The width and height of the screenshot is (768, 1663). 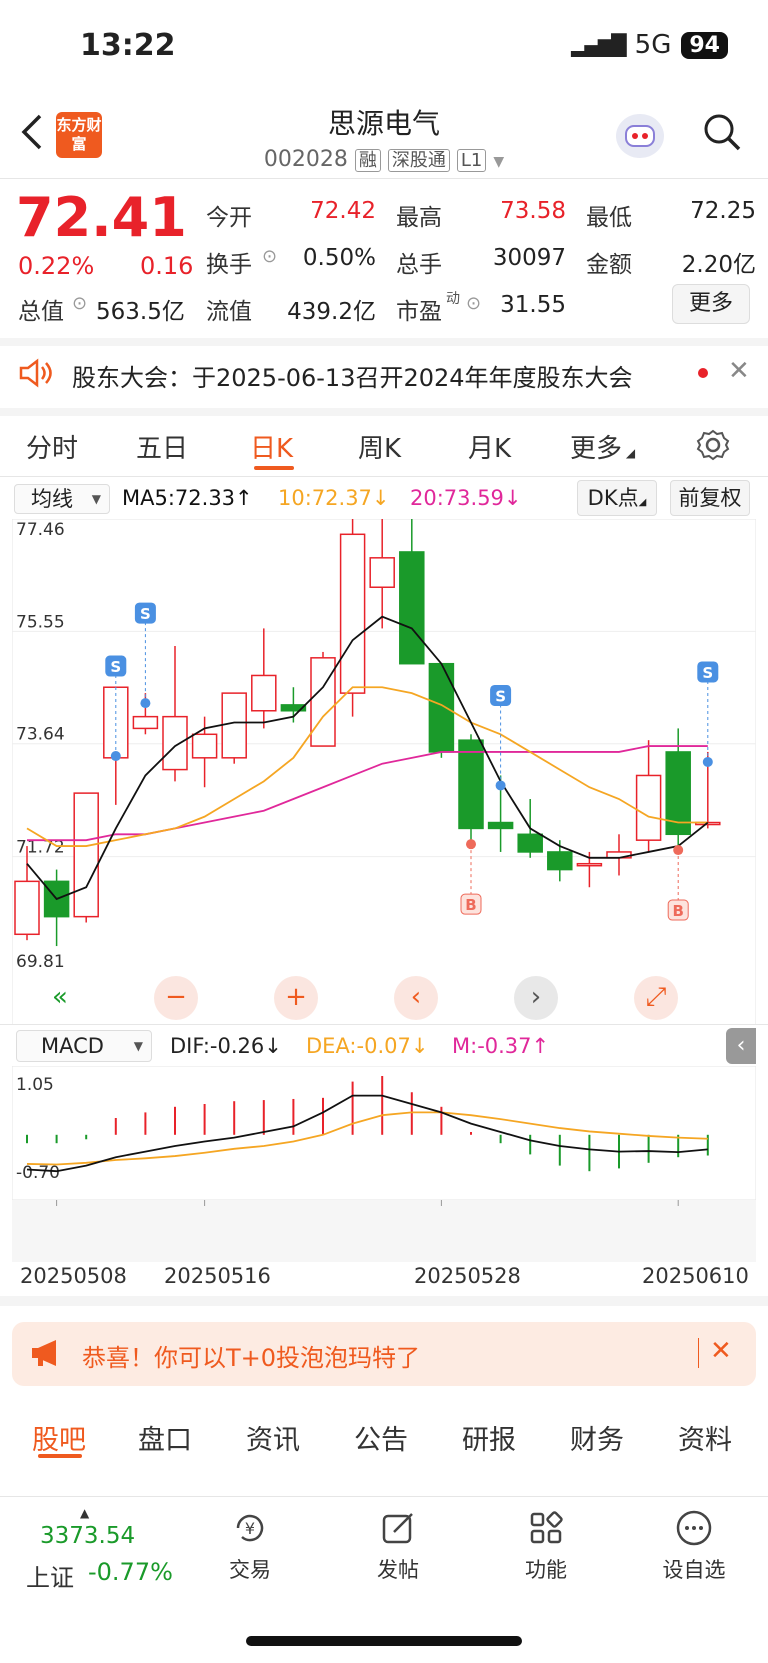 I want to click on nav-functions: 功能, so click(x=546, y=1546).